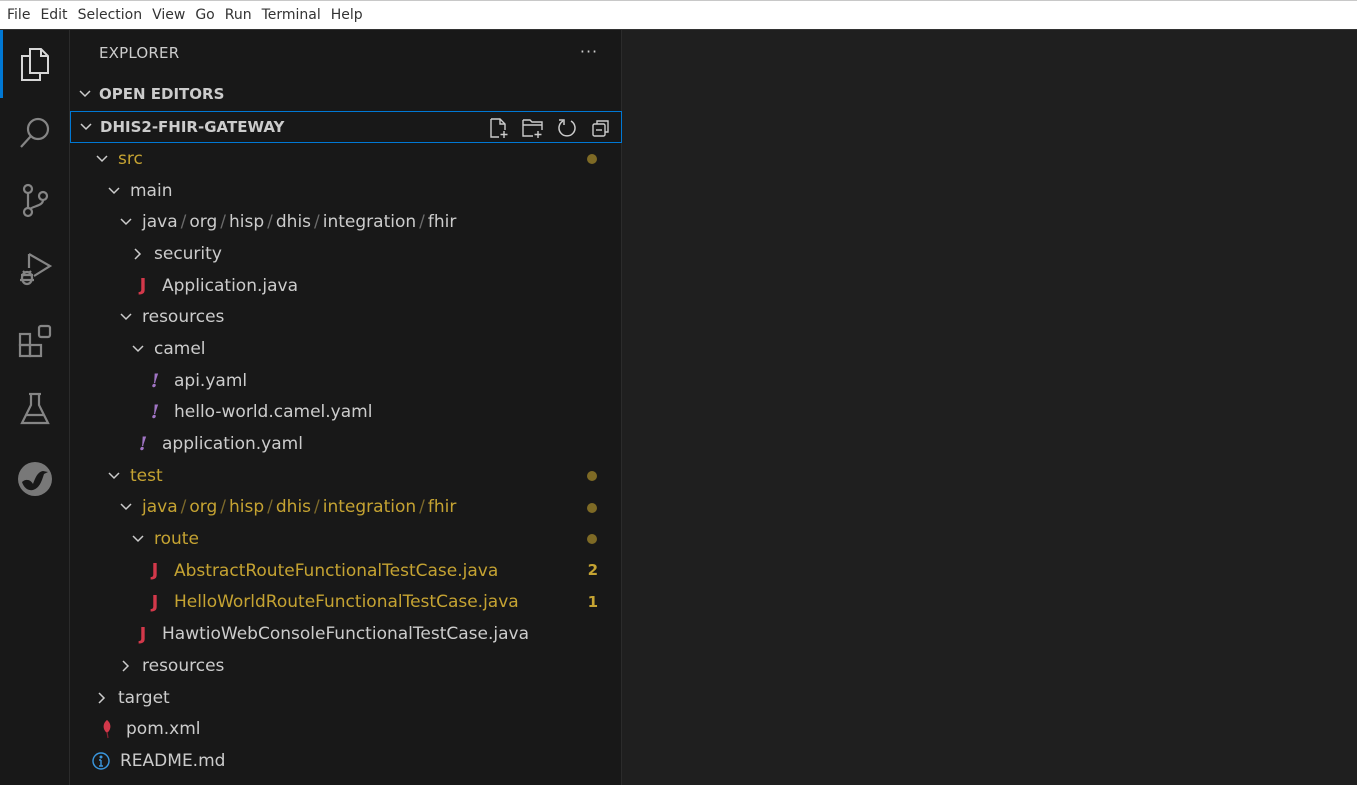 This screenshot has height=785, width=1357. I want to click on activity-search, so click(35, 133).